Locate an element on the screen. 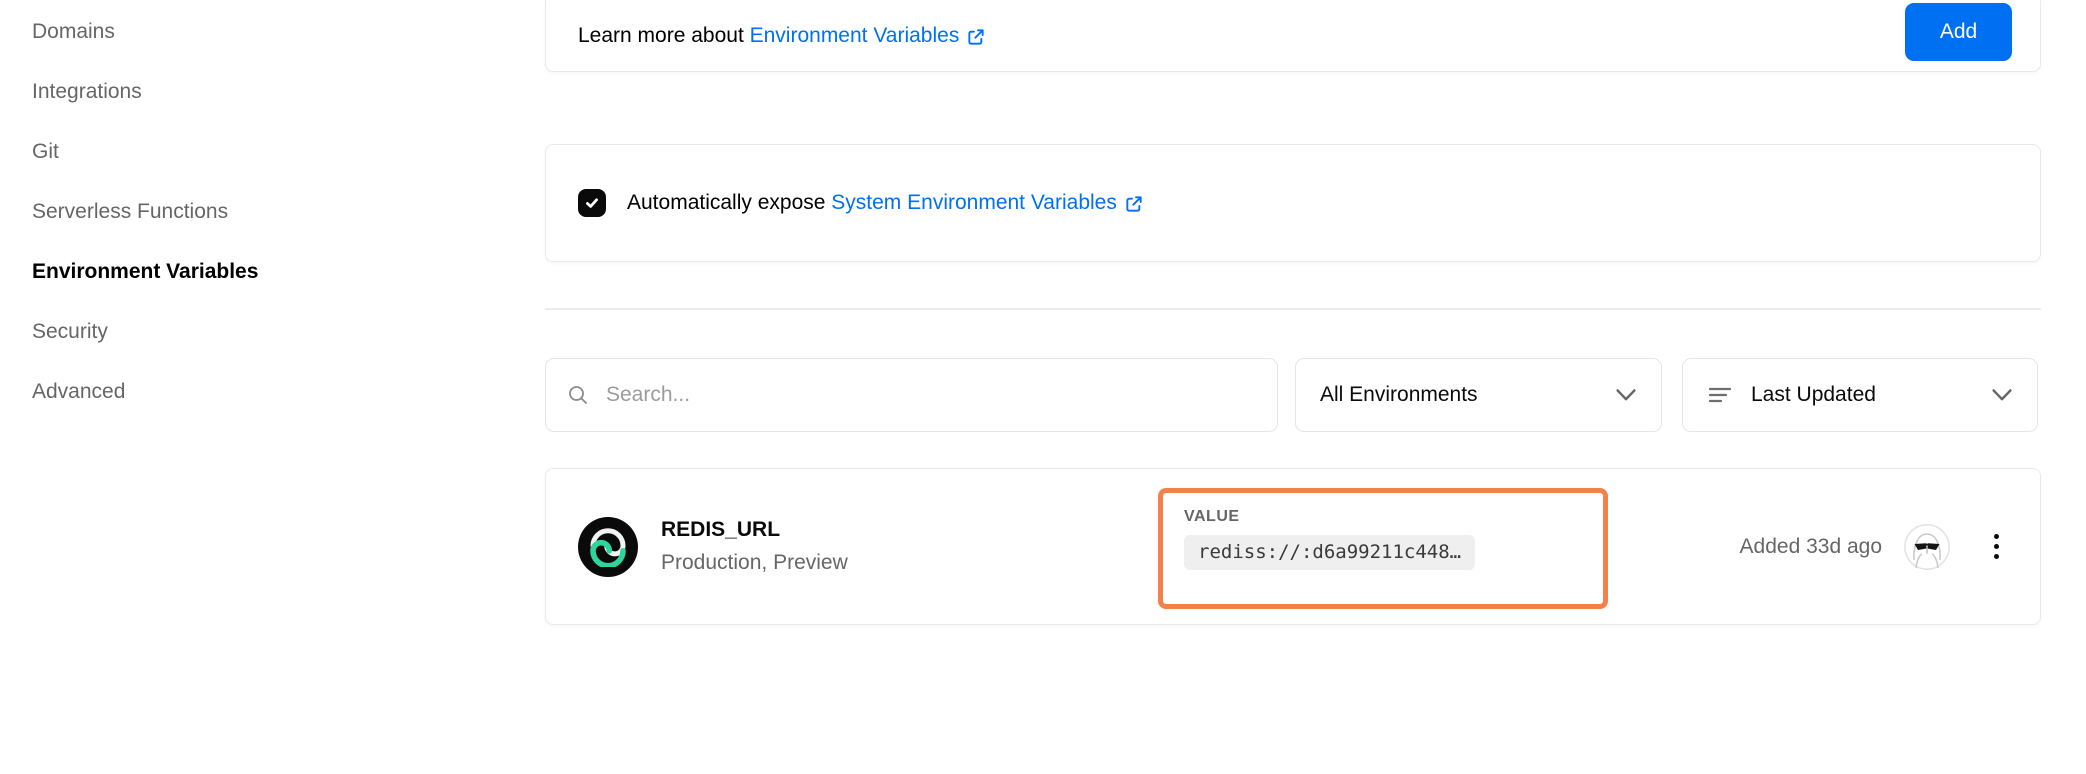  expose-checkbox is located at coordinates (592, 203).